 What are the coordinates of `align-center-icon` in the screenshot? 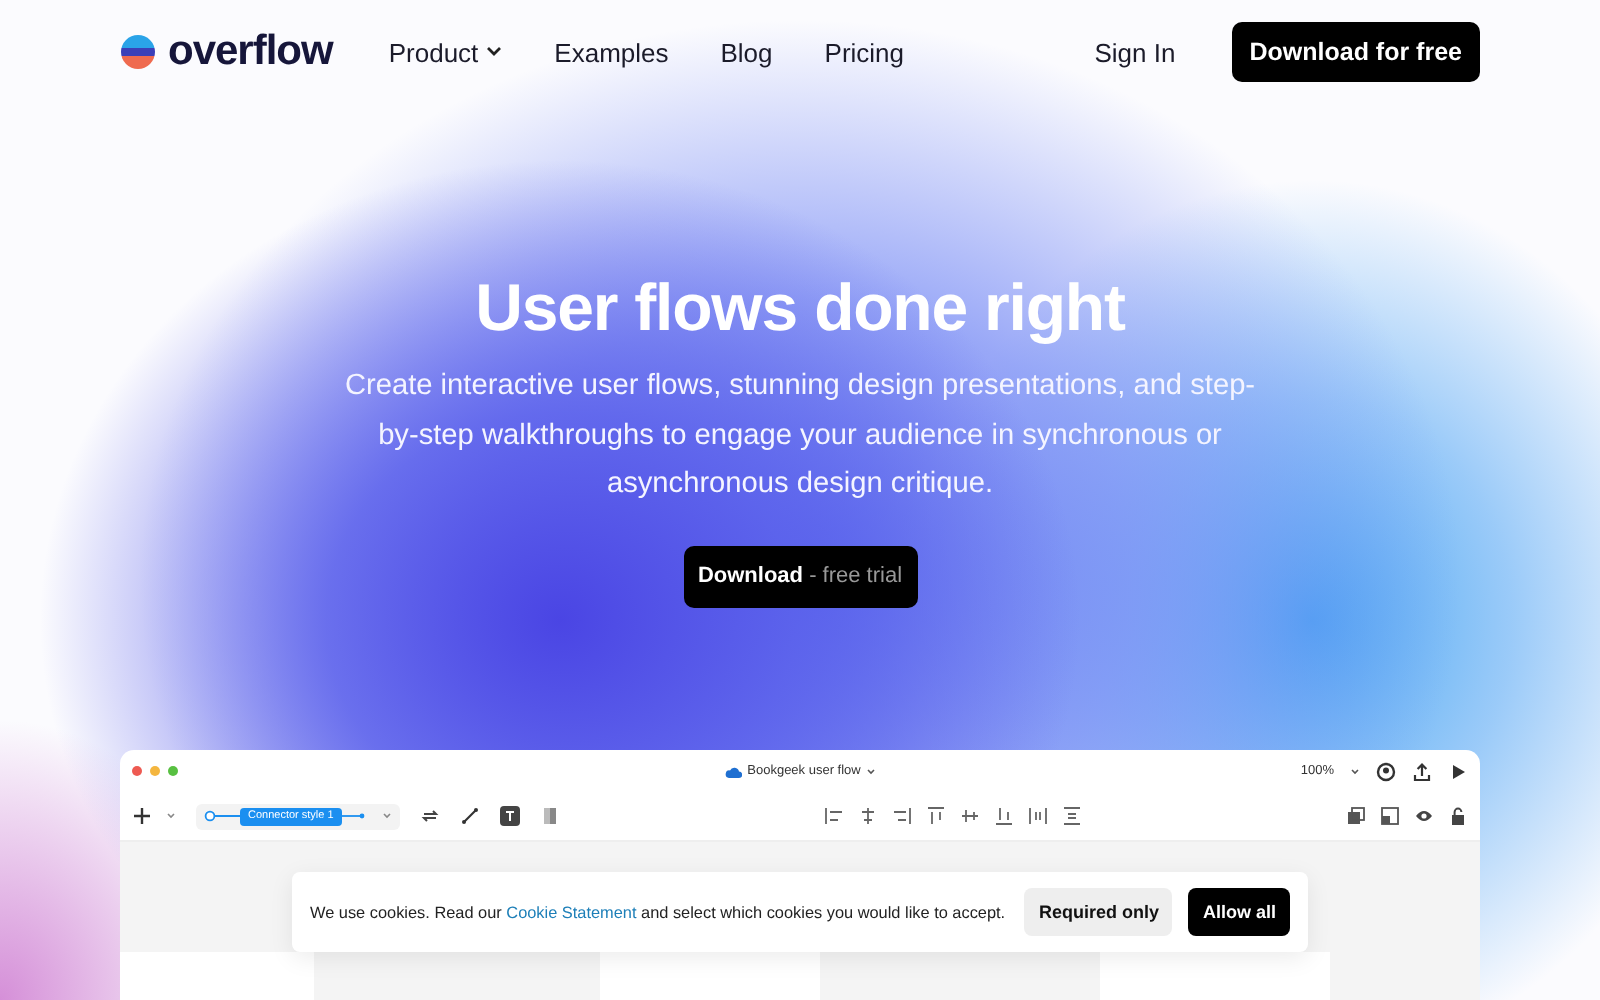 It's located at (867, 816).